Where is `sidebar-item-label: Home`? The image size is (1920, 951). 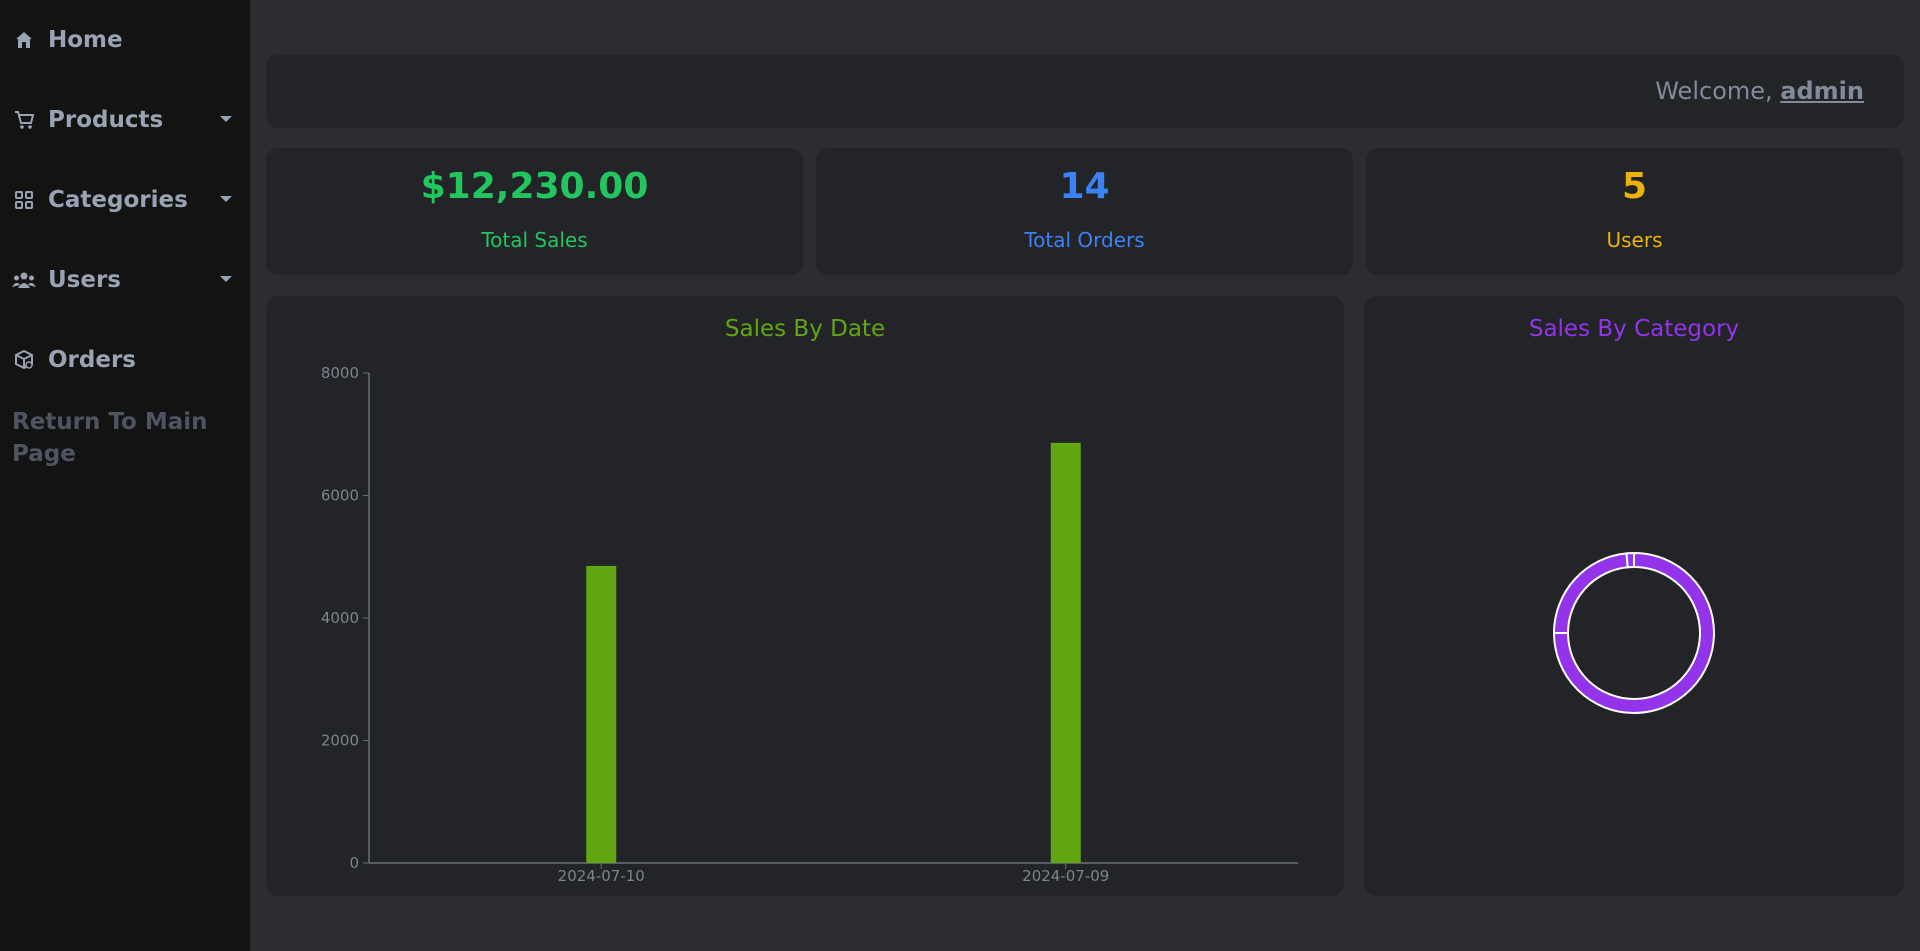 sidebar-item-label: Home is located at coordinates (85, 40).